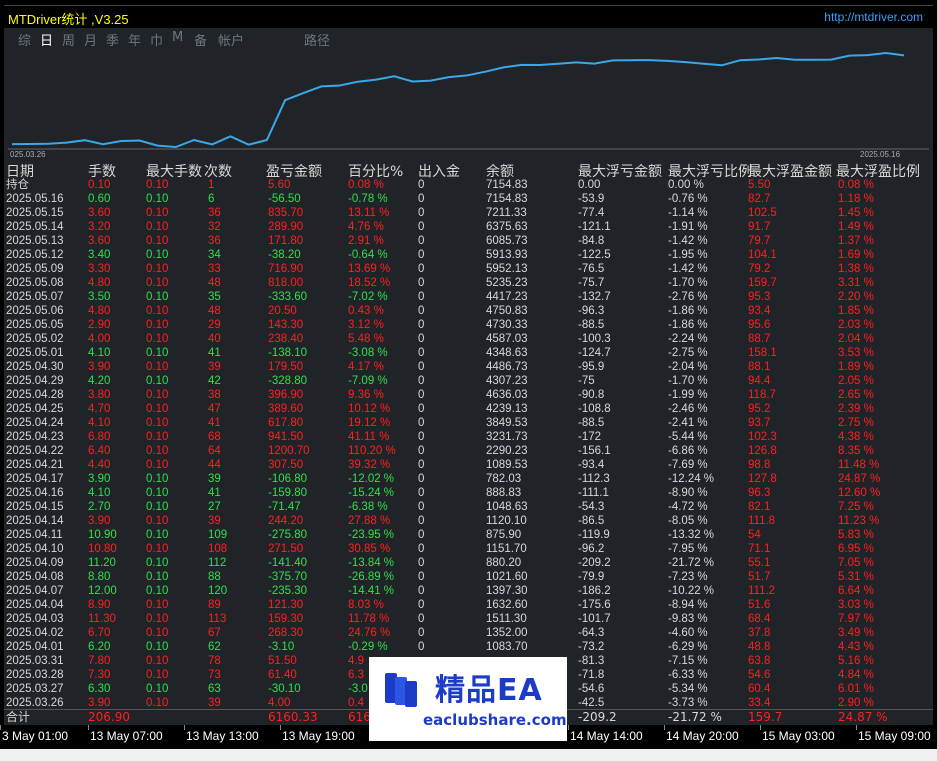 This screenshot has height=761, width=937. What do you see at coordinates (46, 39) in the screenshot?
I see `tab-1: 日` at bounding box center [46, 39].